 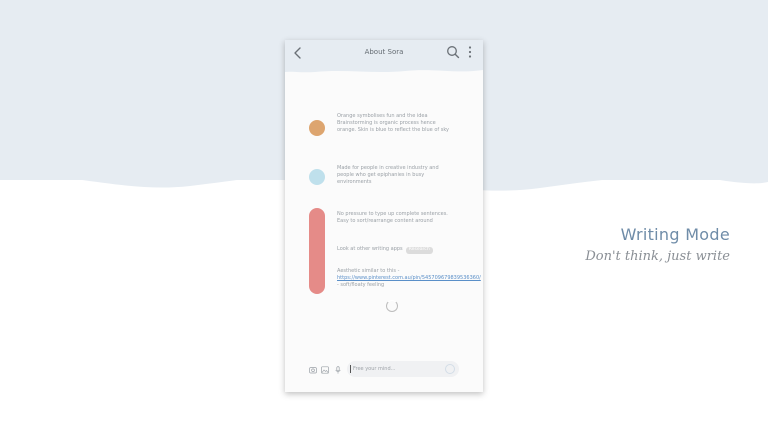 What do you see at coordinates (350, 369) in the screenshot?
I see `text-caret` at bounding box center [350, 369].